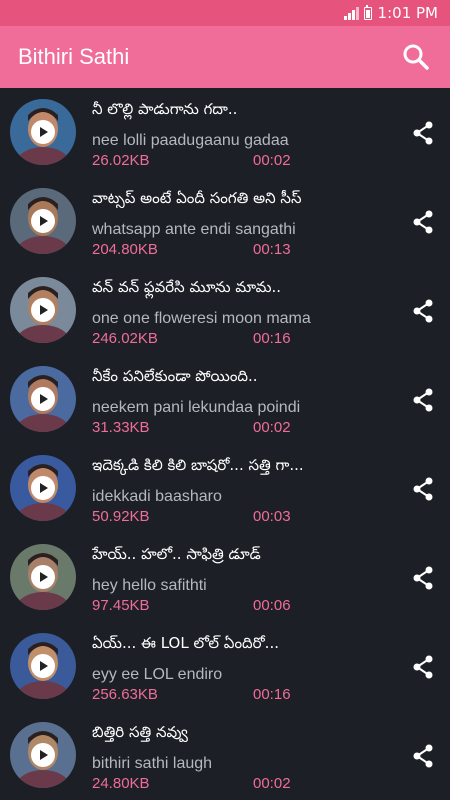 This screenshot has width=450, height=800. Describe the element at coordinates (176, 554) in the screenshot. I see `item-title: హేయ్.. హలో.. సాఫిత్రి డూడ్` at that location.